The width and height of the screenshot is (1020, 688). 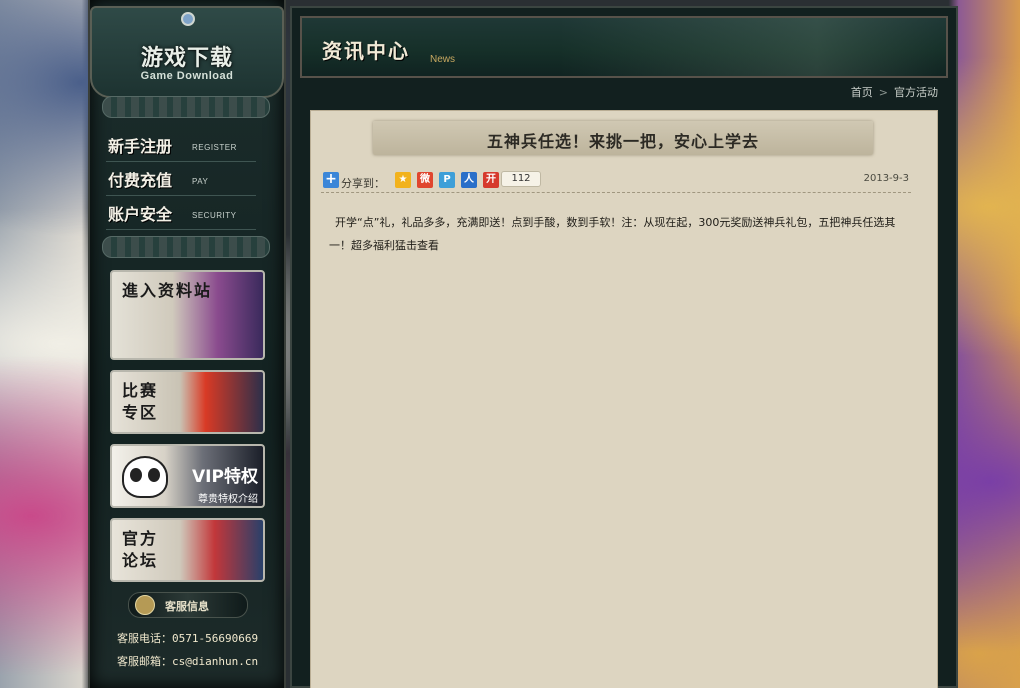 What do you see at coordinates (187, 550) in the screenshot?
I see `promo-forum: 官方 论坛` at bounding box center [187, 550].